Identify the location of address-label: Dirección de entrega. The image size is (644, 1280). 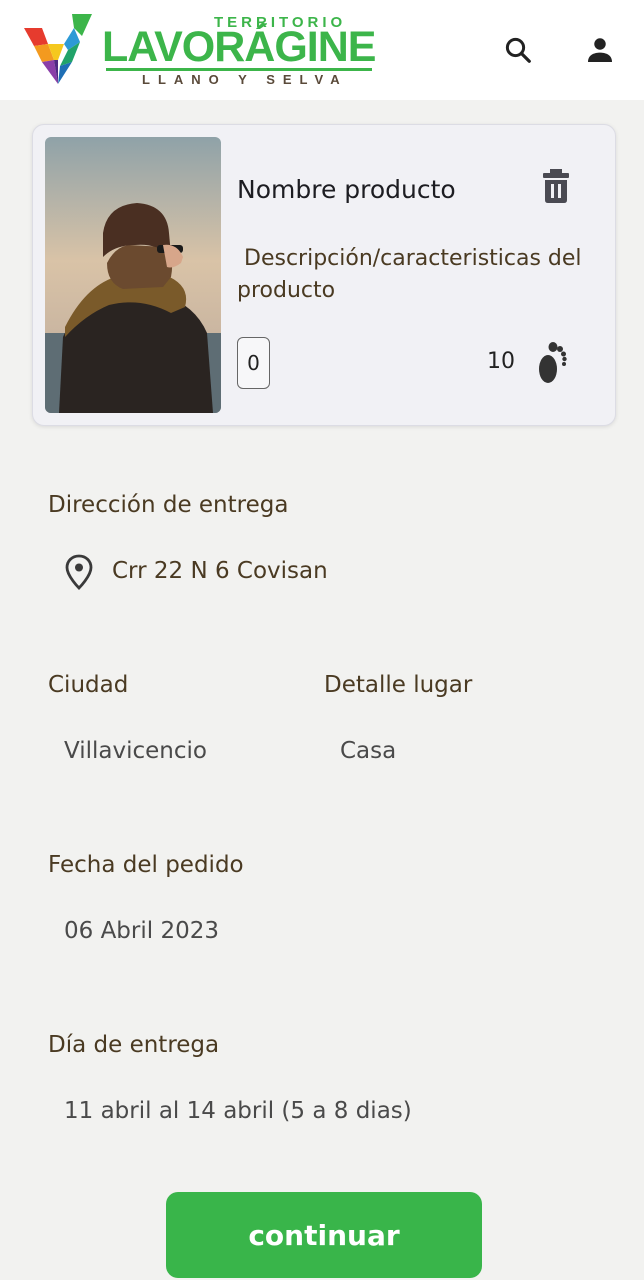
(168, 505).